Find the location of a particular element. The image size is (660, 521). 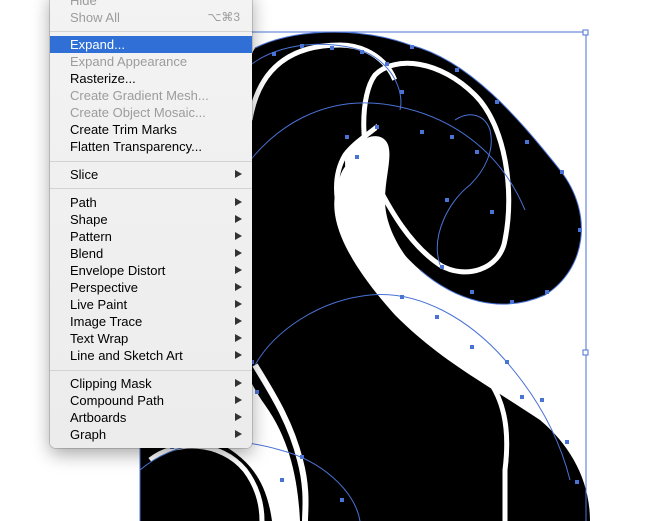

menu-item-image-trace: Image Trace is located at coordinates (151, 321).